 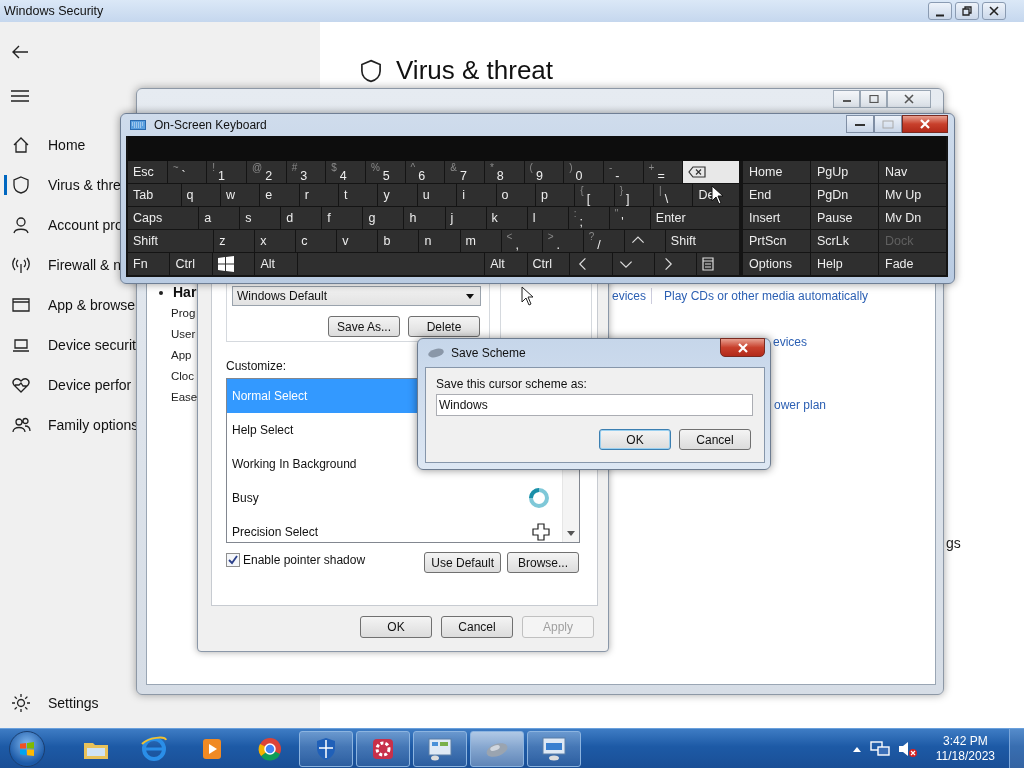 I want to click on keyboard-key: n, so click(x=439, y=241).